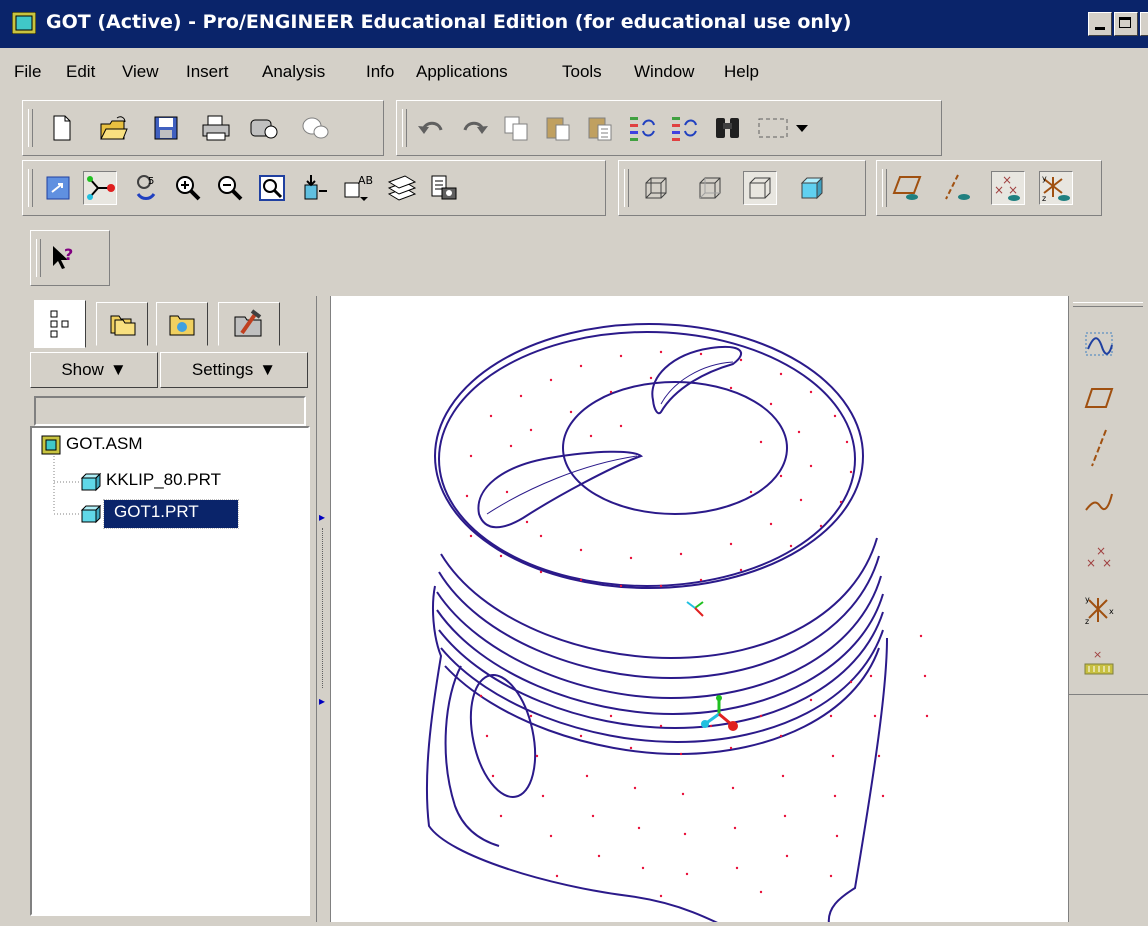 The height and width of the screenshot is (926, 1148). What do you see at coordinates (1126, 24) in the screenshot?
I see `maximize-button` at bounding box center [1126, 24].